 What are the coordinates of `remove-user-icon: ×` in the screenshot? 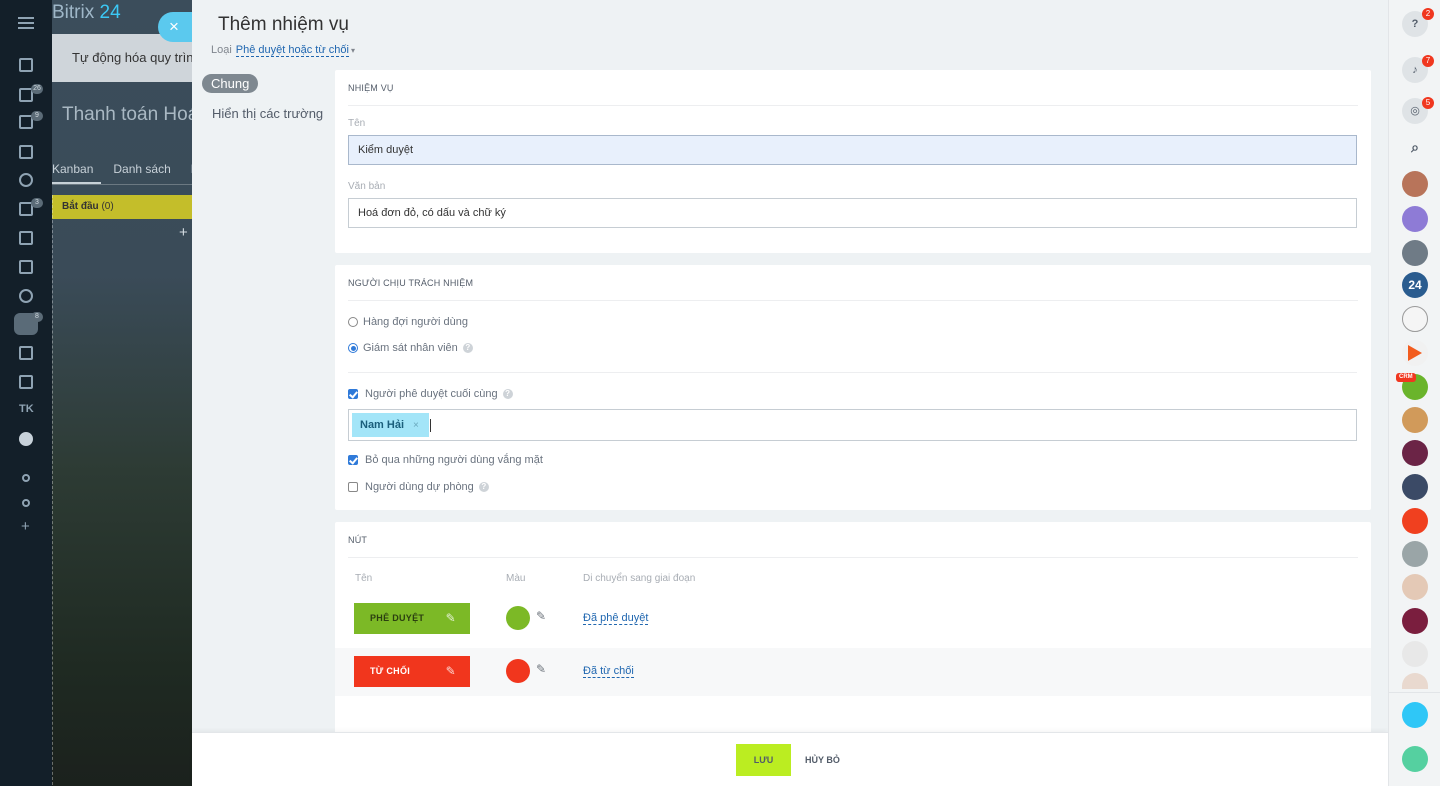 It's located at (416, 425).